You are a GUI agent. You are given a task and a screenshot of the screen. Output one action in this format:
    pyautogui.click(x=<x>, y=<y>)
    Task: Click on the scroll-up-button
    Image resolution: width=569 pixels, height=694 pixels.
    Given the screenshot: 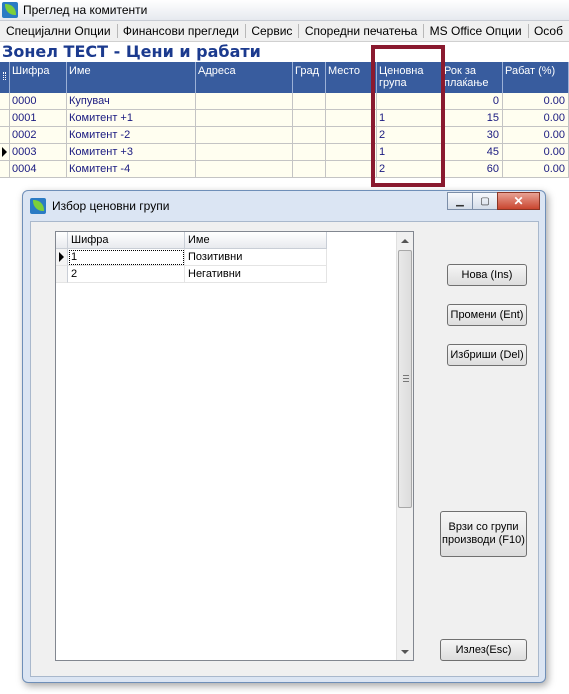 What is the action you would take?
    pyautogui.click(x=405, y=240)
    